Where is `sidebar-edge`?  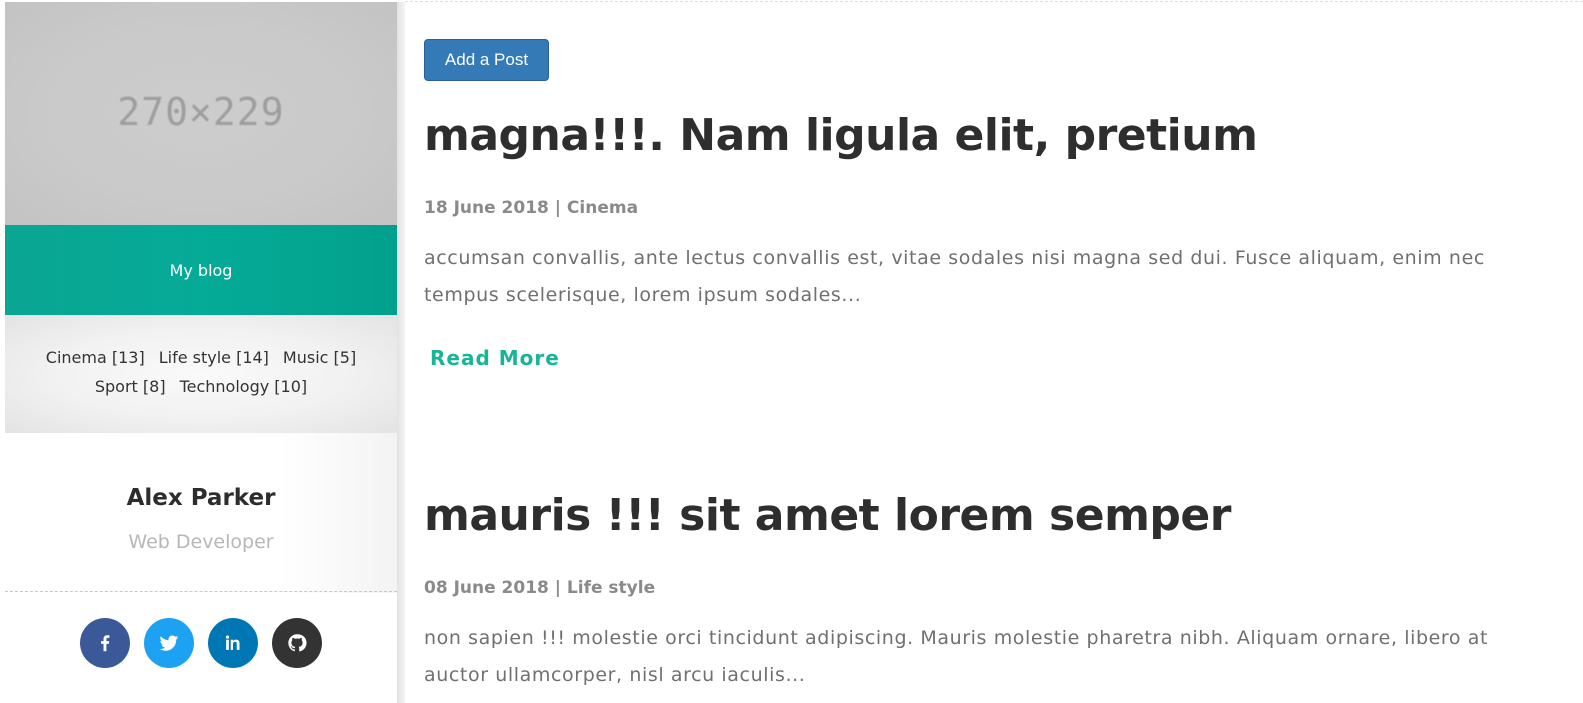
sidebar-edge is located at coordinates (401, 352).